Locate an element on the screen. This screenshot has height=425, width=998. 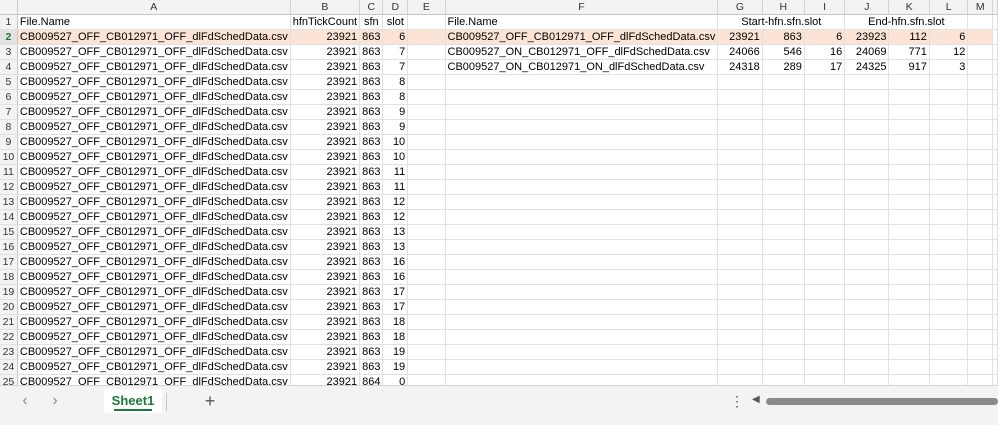
cell-e25 is located at coordinates (426, 379).